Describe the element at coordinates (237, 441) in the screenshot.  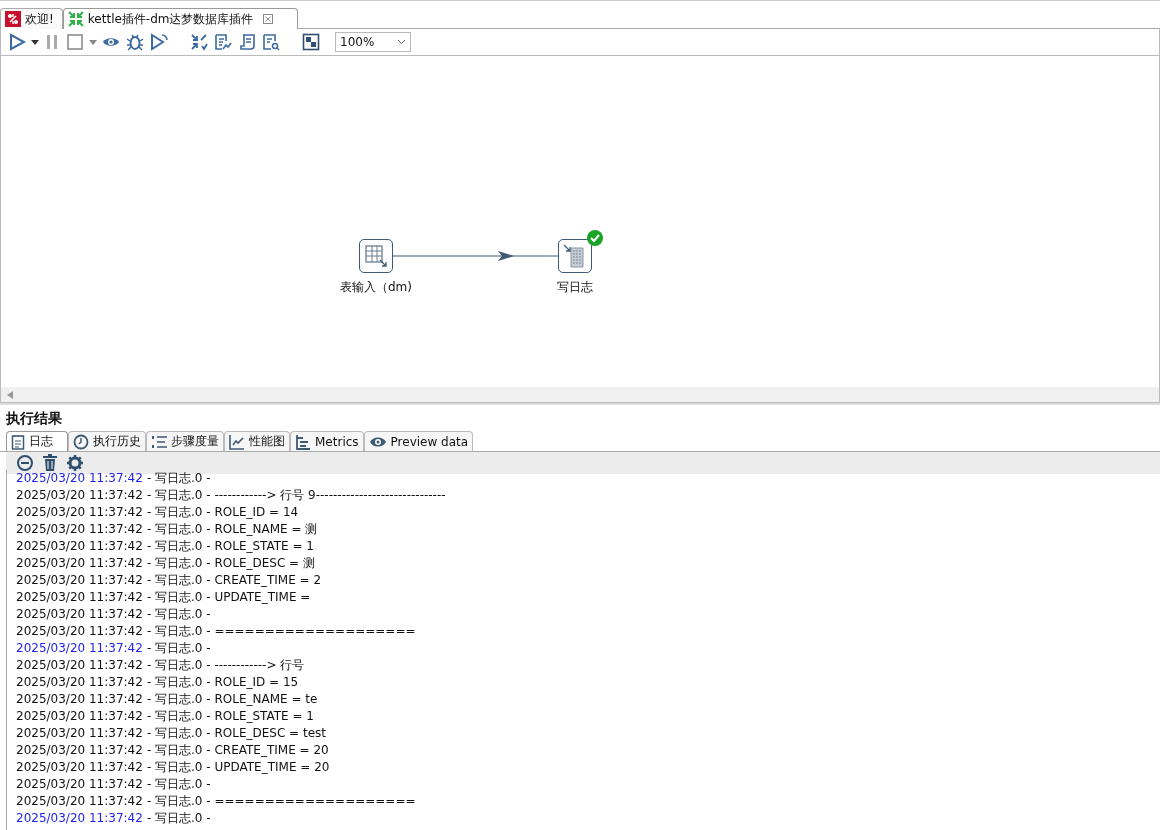
I see `line-chart-icon` at that location.